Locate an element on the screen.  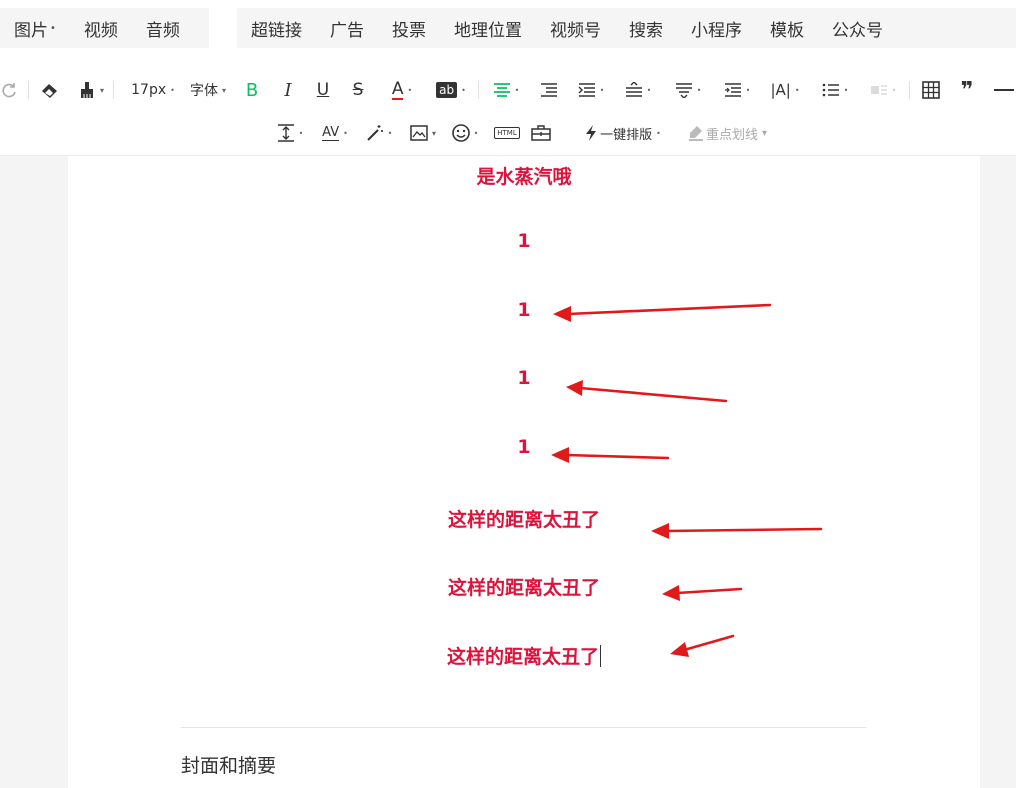
insert-miniprogram-label: 小程序 is located at coordinates (716, 30).